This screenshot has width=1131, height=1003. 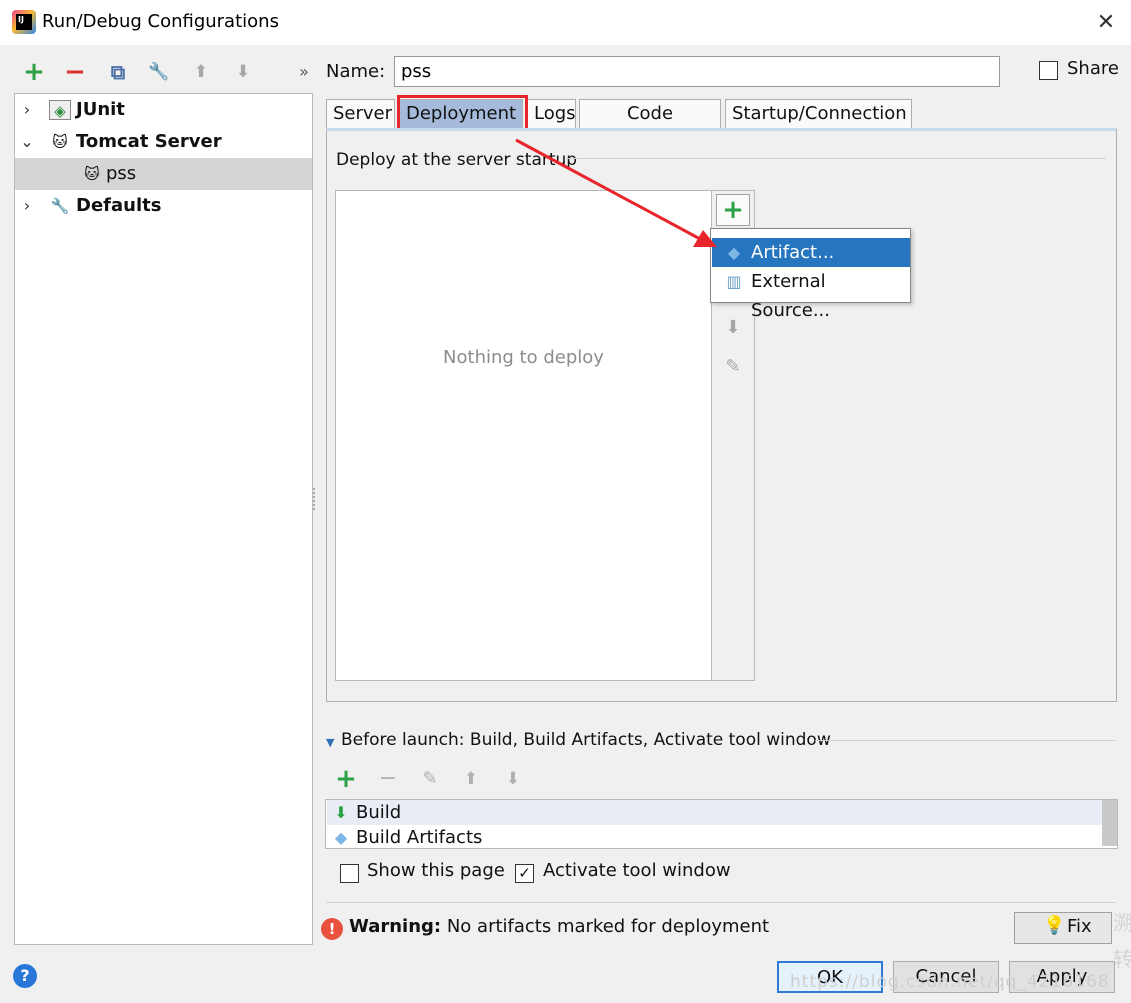 What do you see at coordinates (1122, 959) in the screenshot?
I see `watermark-char: 转` at bounding box center [1122, 959].